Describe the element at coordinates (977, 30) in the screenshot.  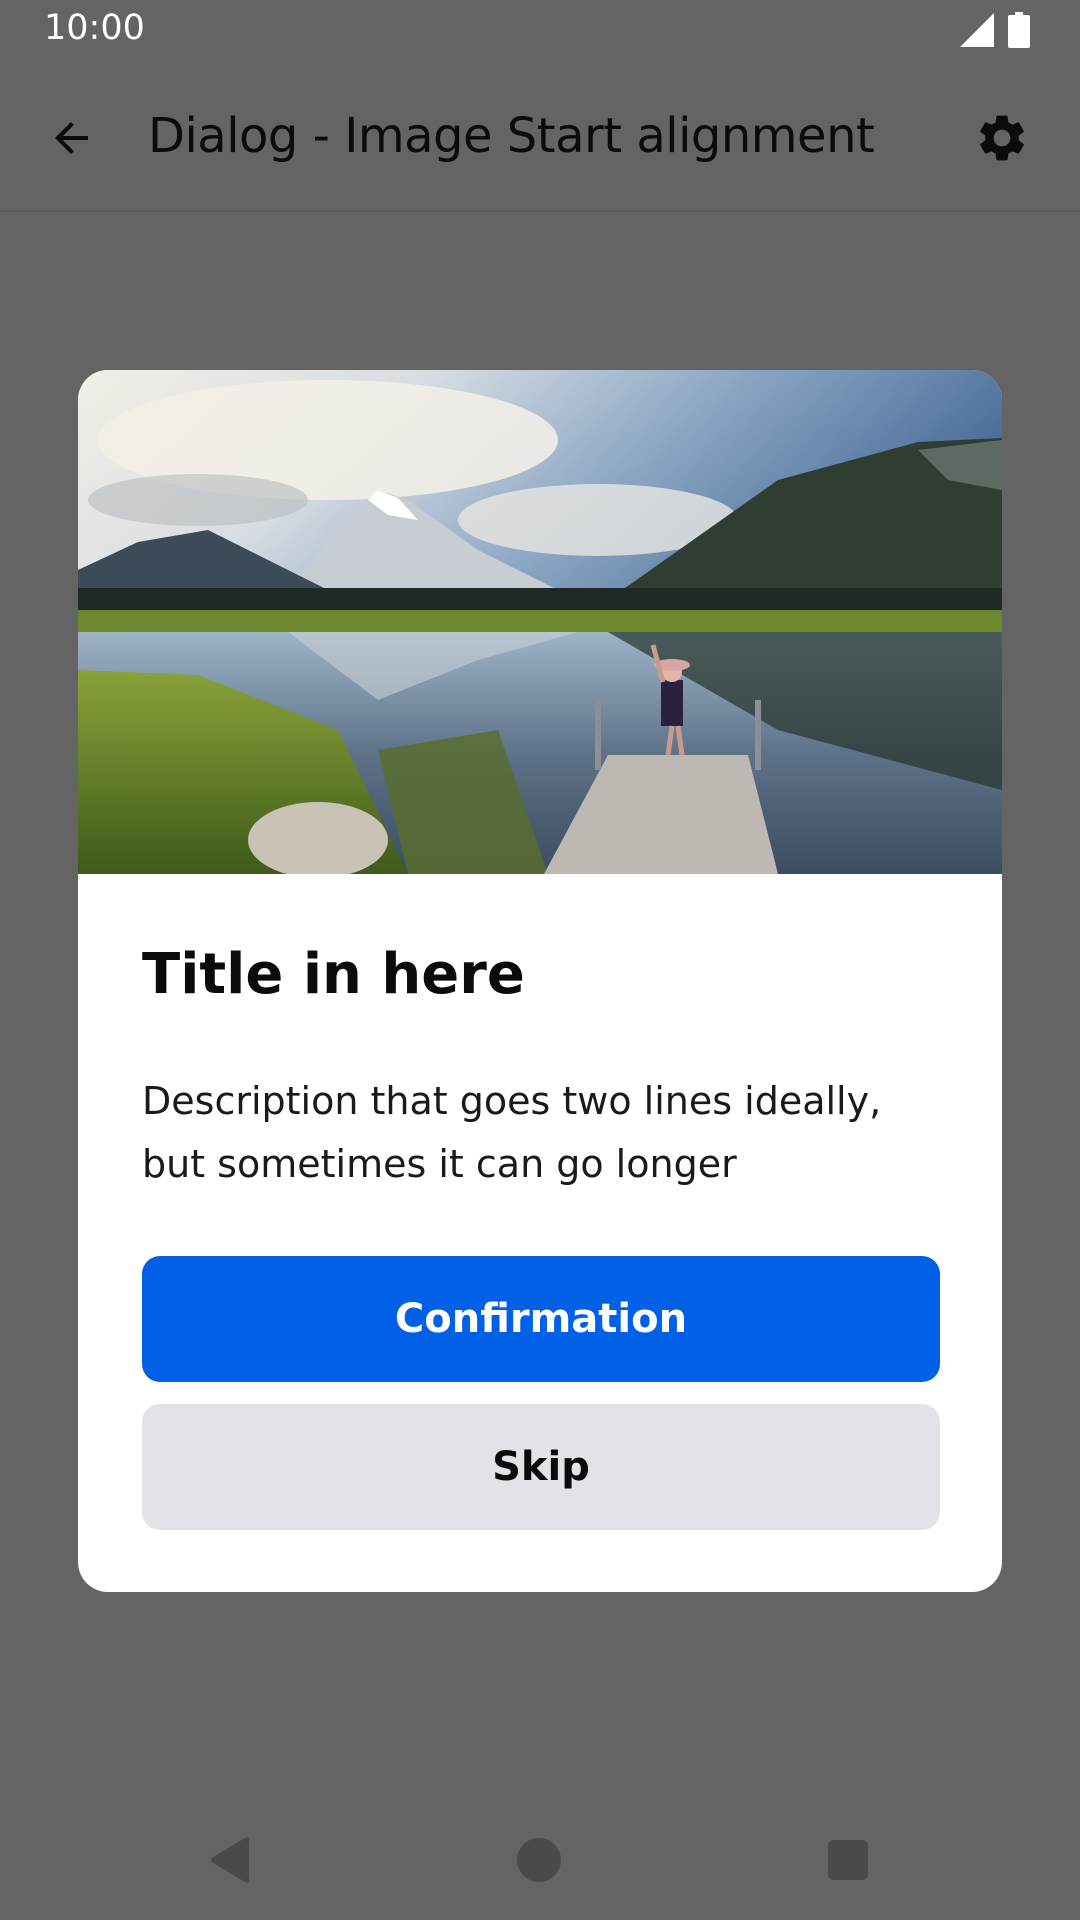
I see `cell-signal-icon` at that location.